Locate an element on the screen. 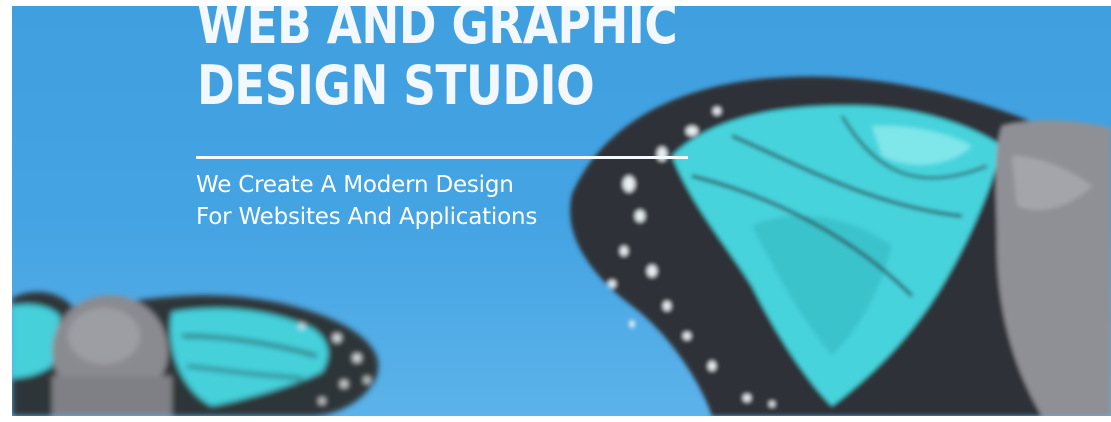 The height and width of the screenshot is (422, 1111). subheadline-line-1: We Create A Modern Design is located at coordinates (355, 185).